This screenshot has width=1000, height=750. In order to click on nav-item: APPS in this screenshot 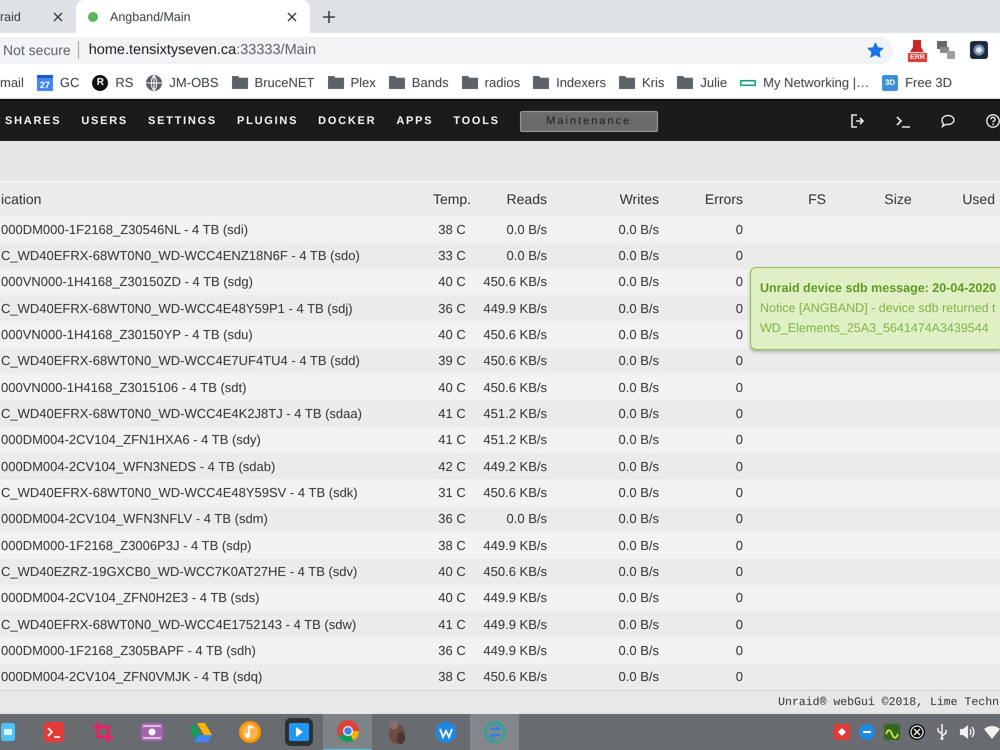, I will do `click(415, 121)`.